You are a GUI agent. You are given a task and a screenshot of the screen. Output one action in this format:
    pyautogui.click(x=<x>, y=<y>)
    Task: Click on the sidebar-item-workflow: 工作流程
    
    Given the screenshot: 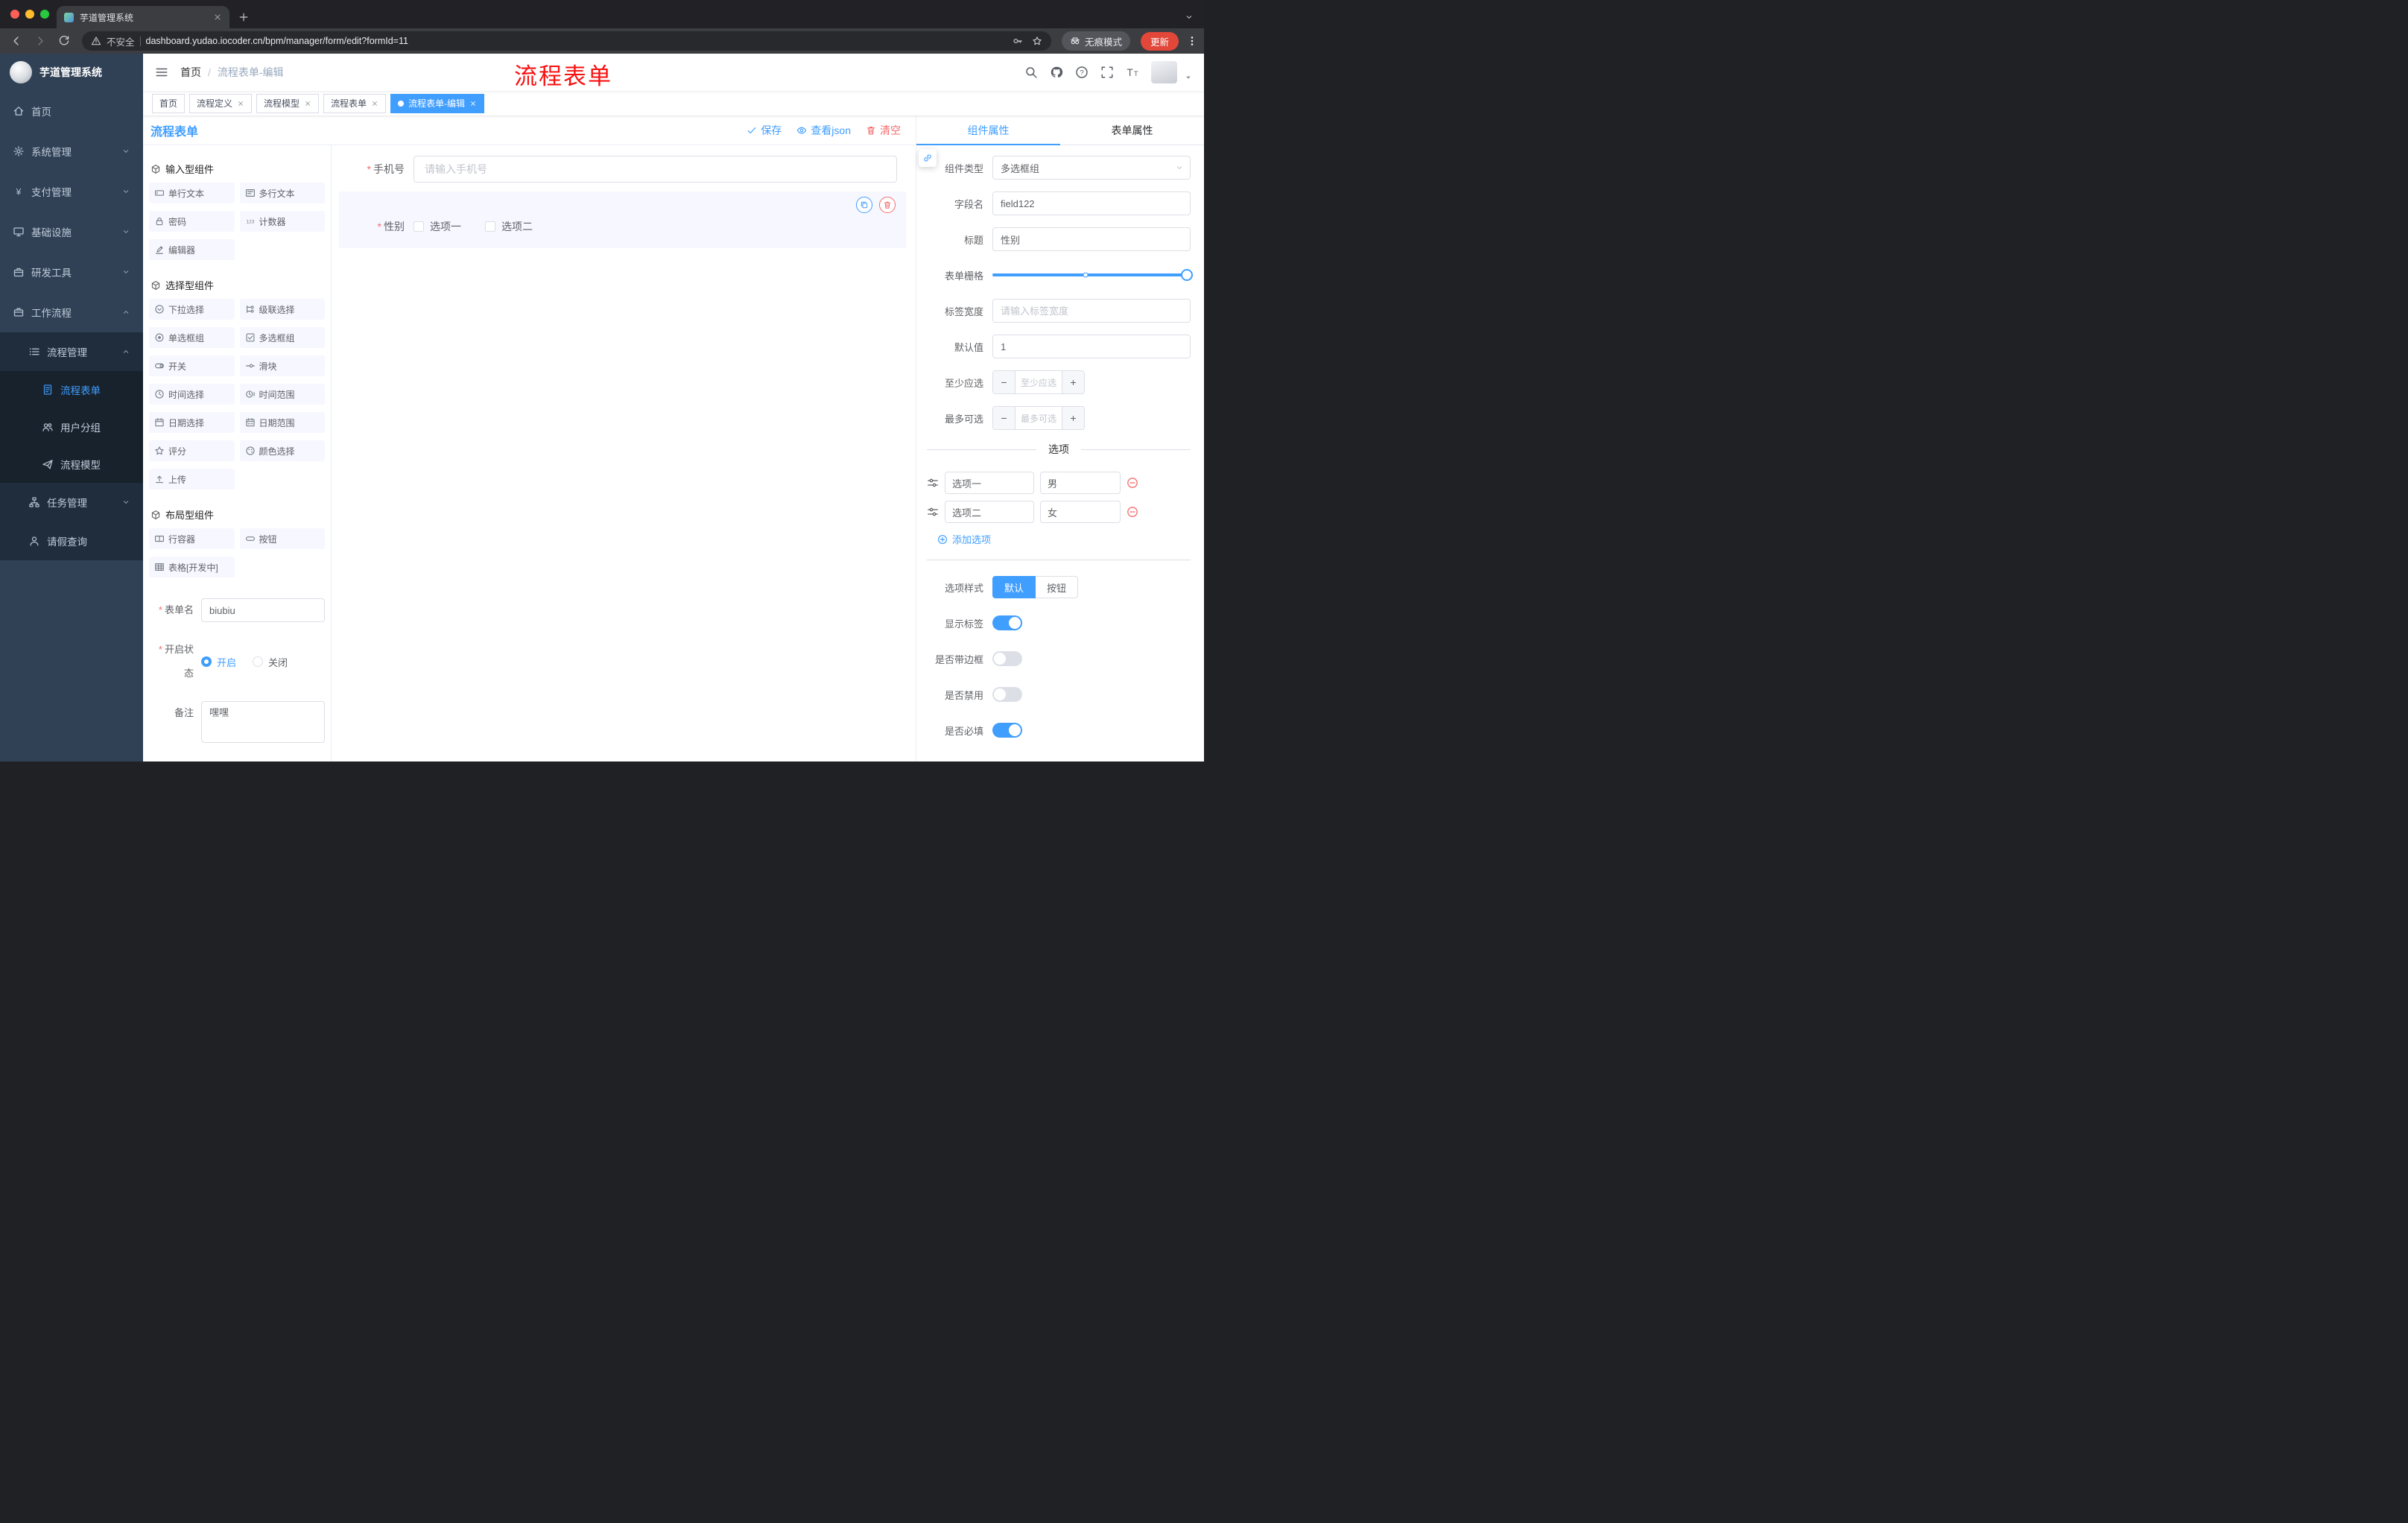 What is the action you would take?
    pyautogui.click(x=71, y=312)
    